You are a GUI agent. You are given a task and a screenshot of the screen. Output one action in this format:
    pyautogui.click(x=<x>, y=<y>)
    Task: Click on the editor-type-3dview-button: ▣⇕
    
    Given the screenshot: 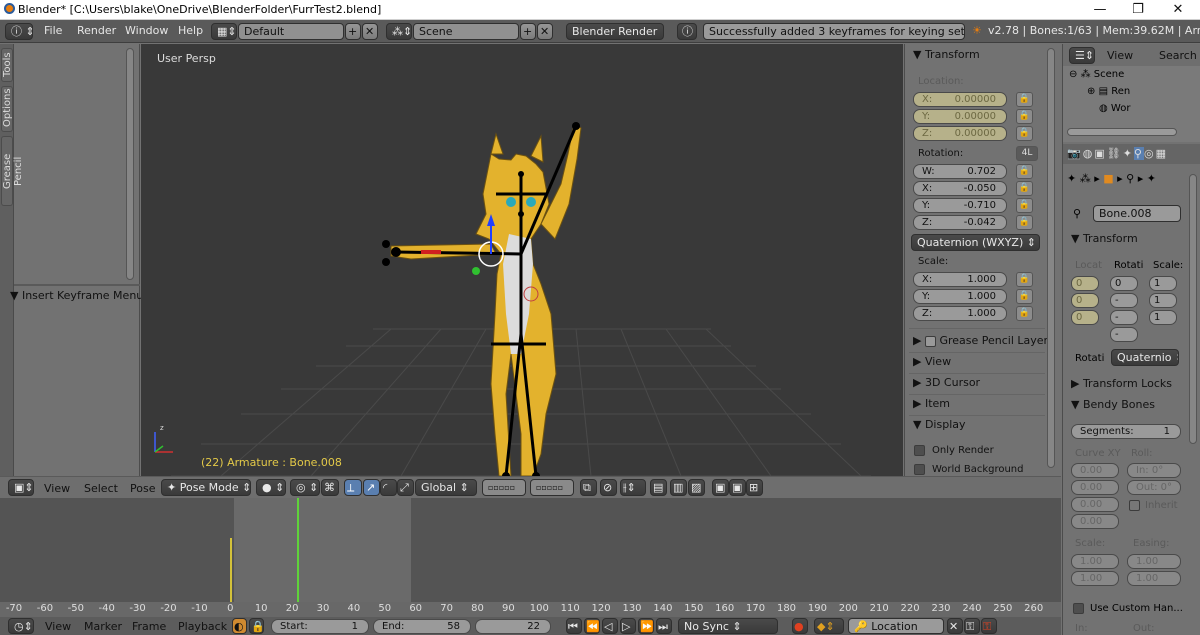 What is the action you would take?
    pyautogui.click(x=21, y=487)
    